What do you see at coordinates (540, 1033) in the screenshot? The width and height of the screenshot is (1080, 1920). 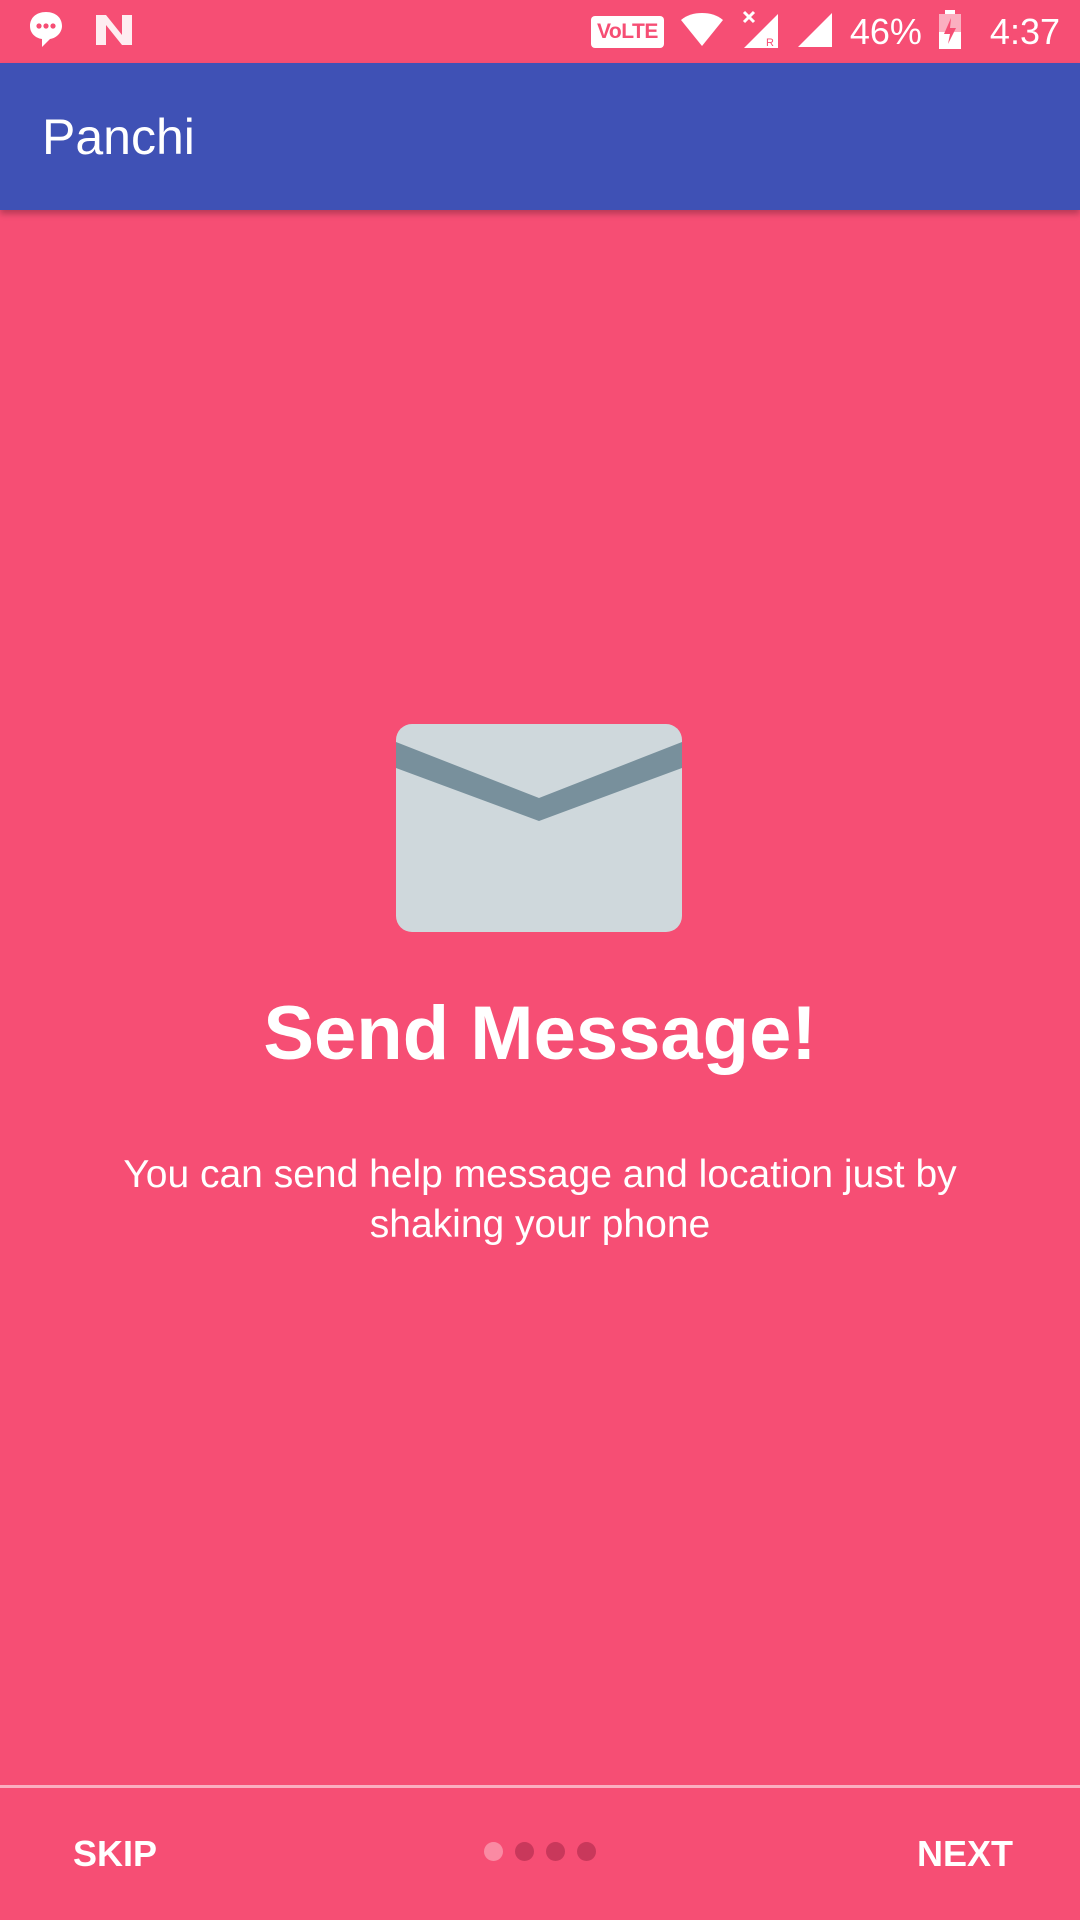 I see `slide-title: Send Message!` at bounding box center [540, 1033].